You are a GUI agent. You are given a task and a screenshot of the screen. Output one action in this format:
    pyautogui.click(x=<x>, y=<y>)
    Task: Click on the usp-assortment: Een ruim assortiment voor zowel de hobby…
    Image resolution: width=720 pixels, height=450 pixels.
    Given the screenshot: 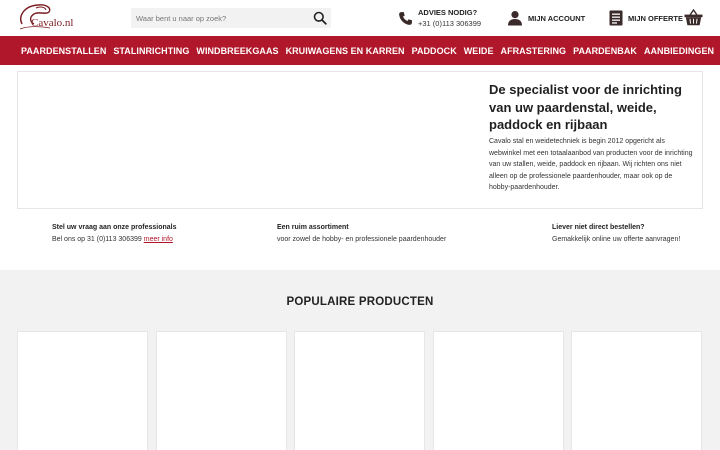 What is the action you would take?
    pyautogui.click(x=361, y=234)
    